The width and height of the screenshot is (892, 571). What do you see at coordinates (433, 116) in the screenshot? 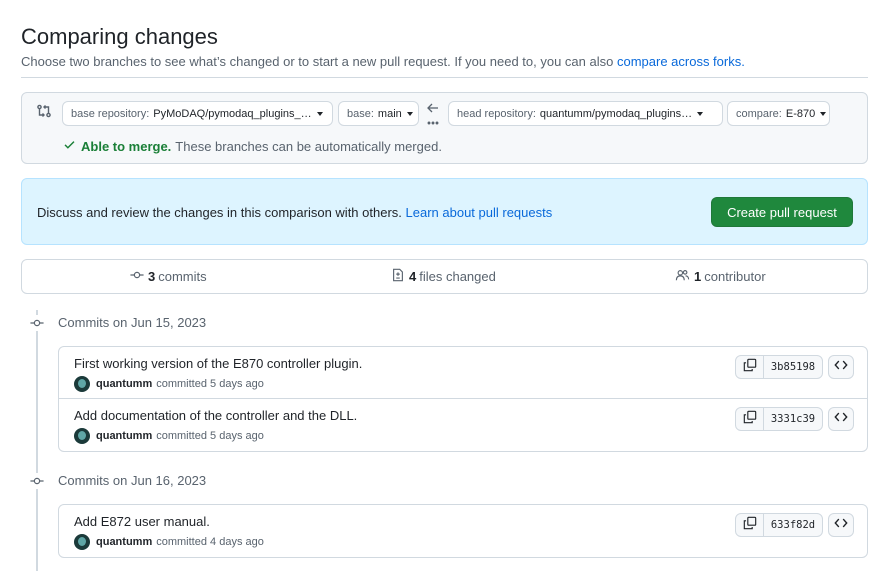
I see `arrow-left-icon` at bounding box center [433, 116].